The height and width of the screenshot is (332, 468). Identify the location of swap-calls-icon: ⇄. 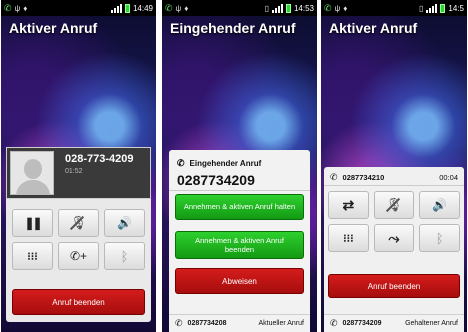
(348, 204).